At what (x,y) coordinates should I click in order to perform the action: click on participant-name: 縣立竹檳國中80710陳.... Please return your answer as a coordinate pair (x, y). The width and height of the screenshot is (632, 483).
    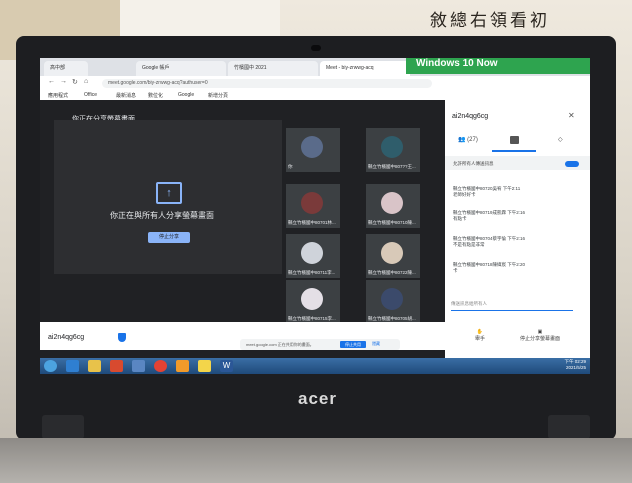
    Looking at the image, I should click on (392, 222).